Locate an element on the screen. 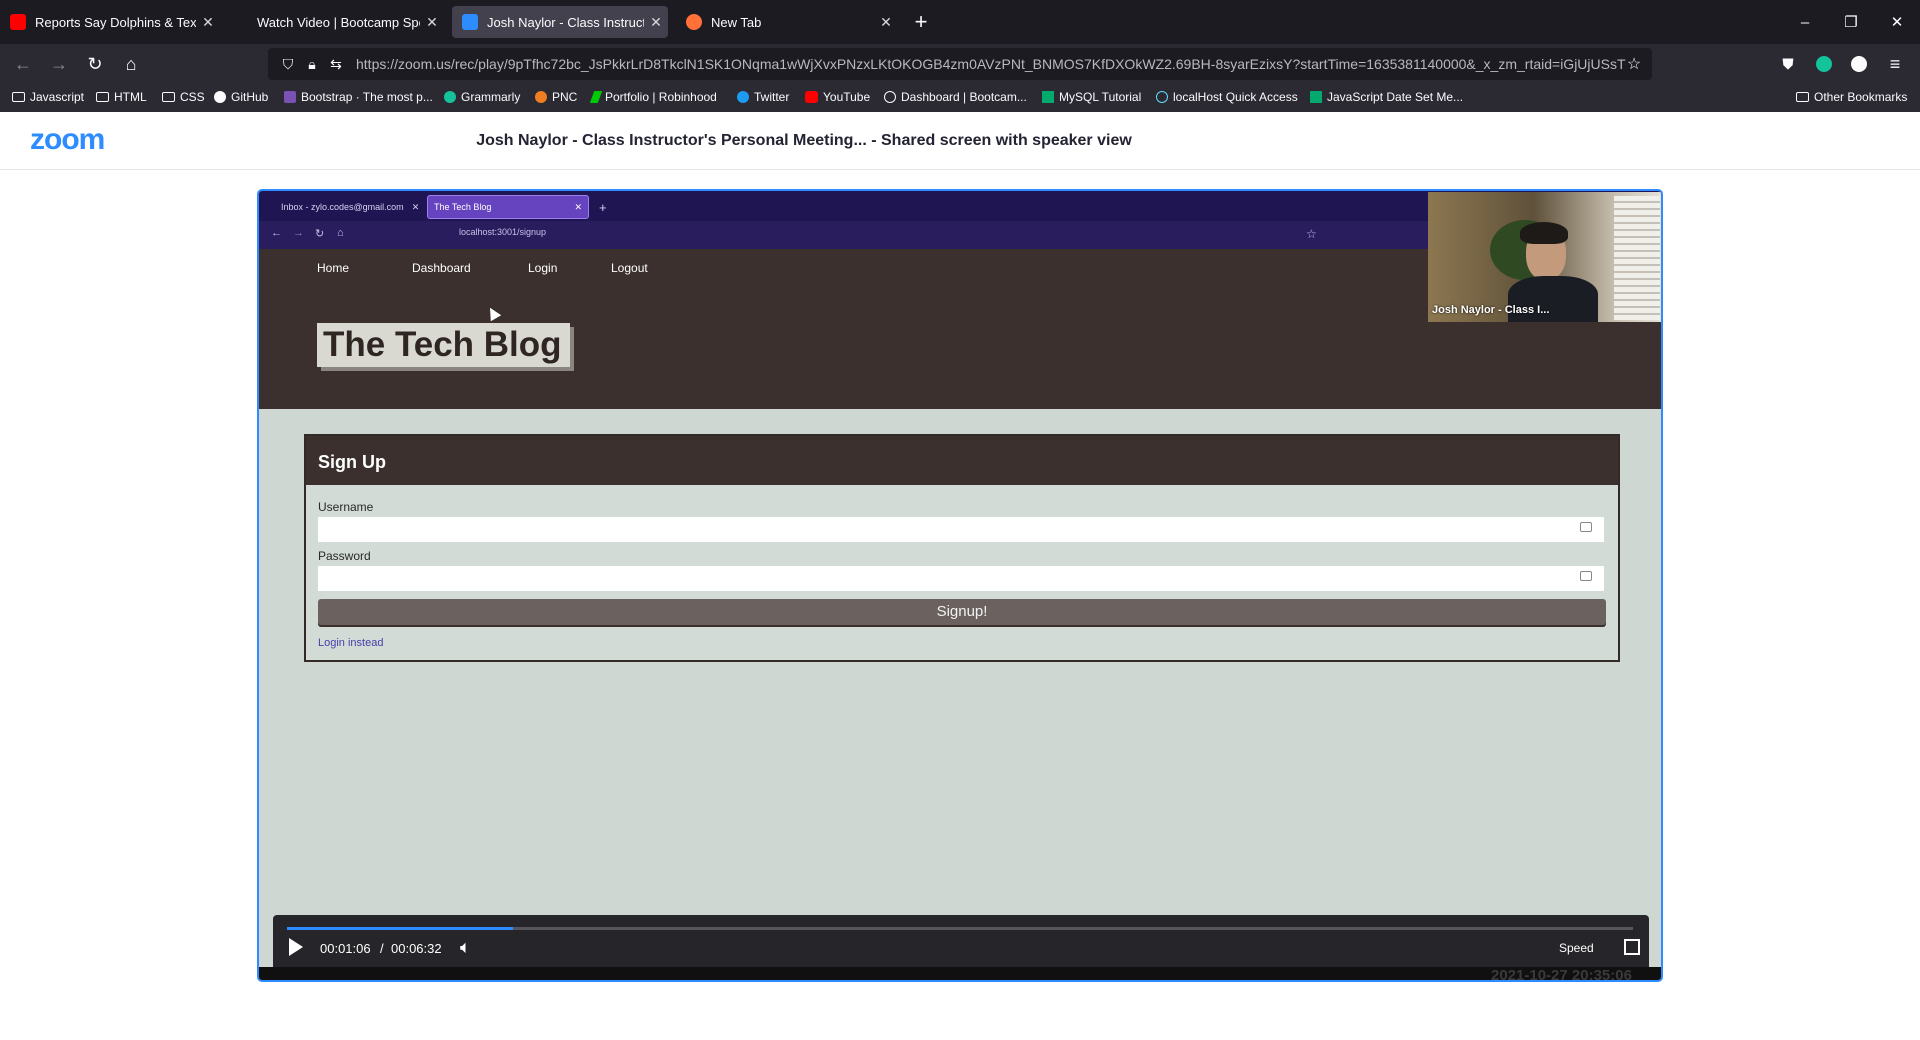 The height and width of the screenshot is (1040, 1920). permissions-icon: ⇆ is located at coordinates (336, 64).